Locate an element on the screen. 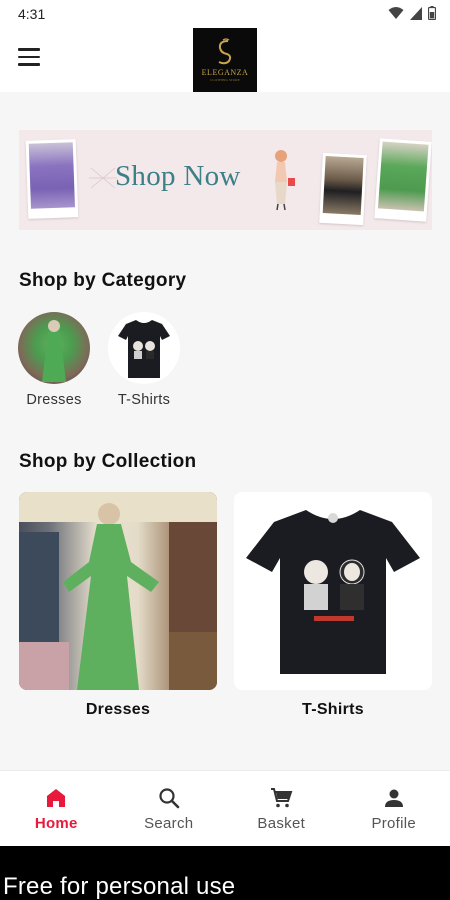  category-item-tshirts: T-Shirts is located at coordinates (144, 360).